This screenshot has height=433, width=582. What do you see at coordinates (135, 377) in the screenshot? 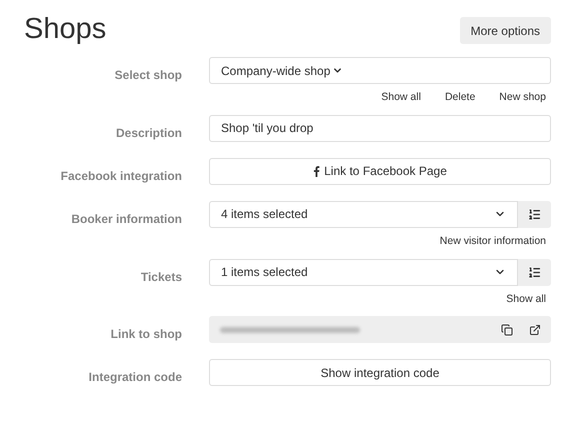
I see `field-label: Integration code` at bounding box center [135, 377].